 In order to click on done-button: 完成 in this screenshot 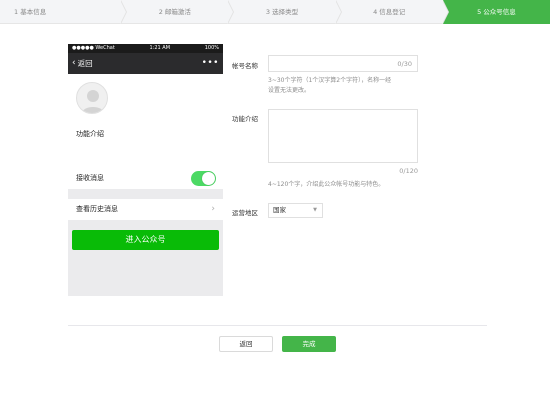, I will do `click(309, 344)`.